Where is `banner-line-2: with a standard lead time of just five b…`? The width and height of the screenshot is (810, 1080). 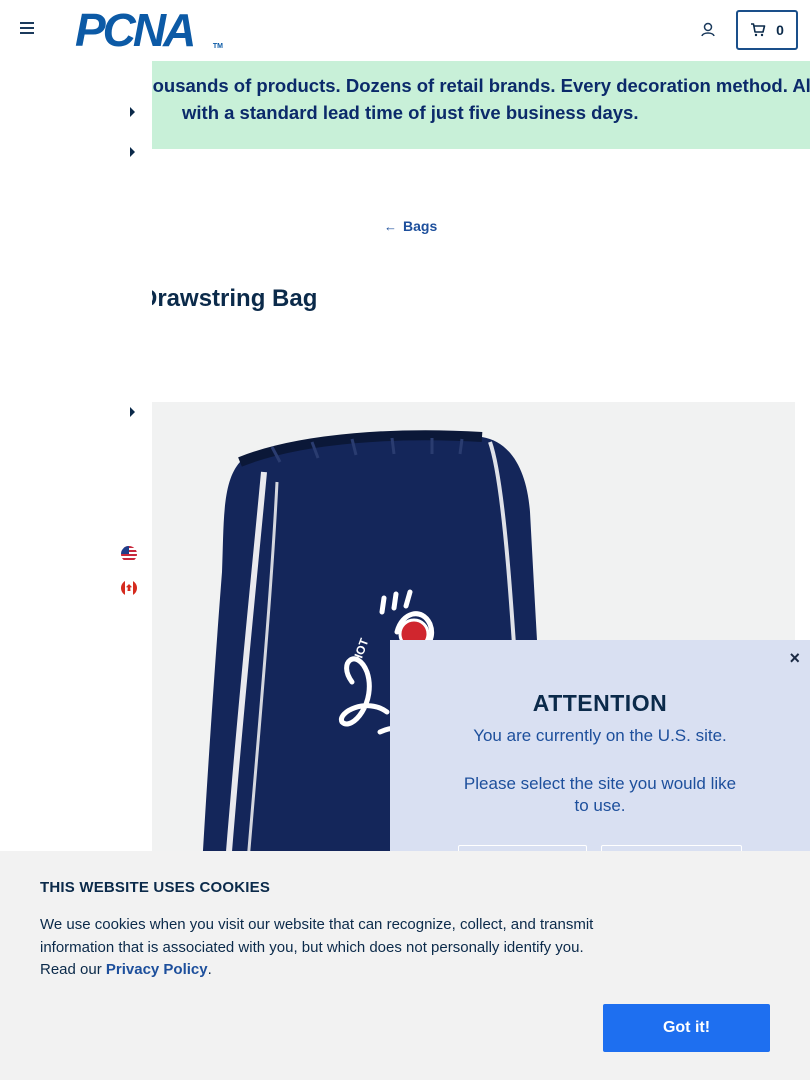 banner-line-2: with a standard lead time of just five b… is located at coordinates (410, 112).